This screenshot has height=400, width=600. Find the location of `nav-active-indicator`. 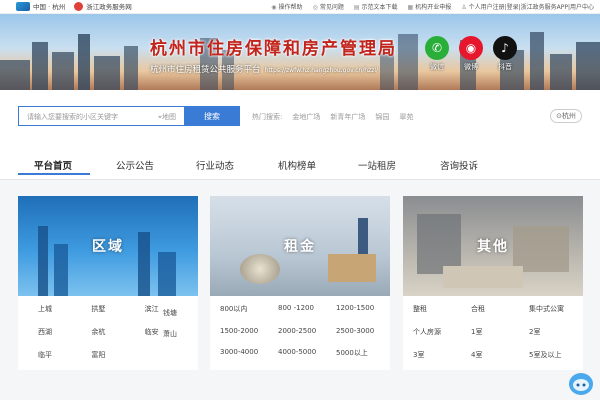

nav-active-indicator is located at coordinates (54, 174).